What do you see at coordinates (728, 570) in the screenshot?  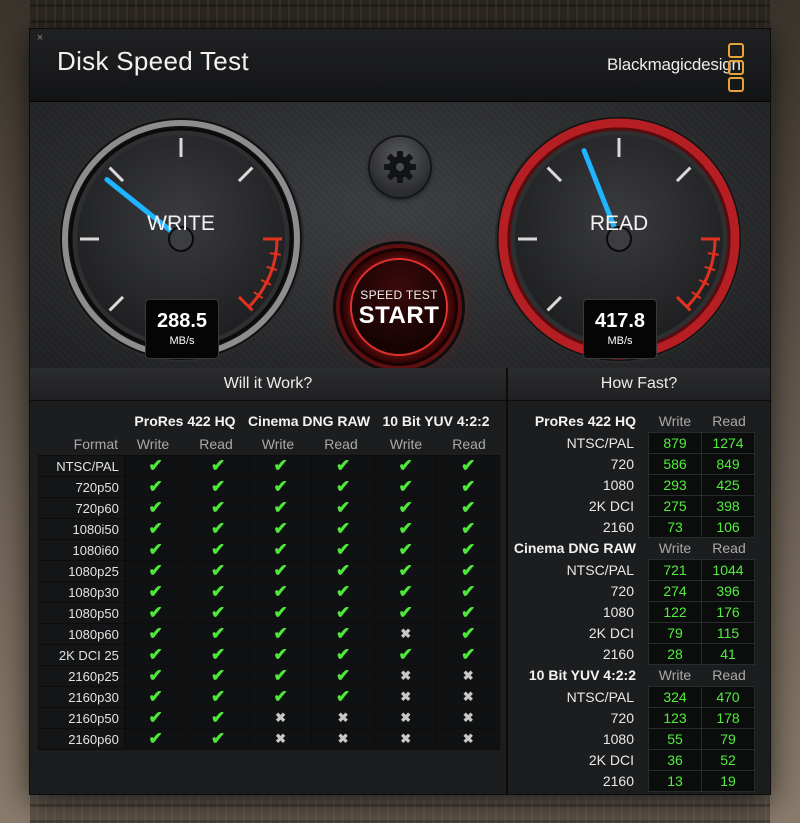 I see `read-speed-cell: 1044` at bounding box center [728, 570].